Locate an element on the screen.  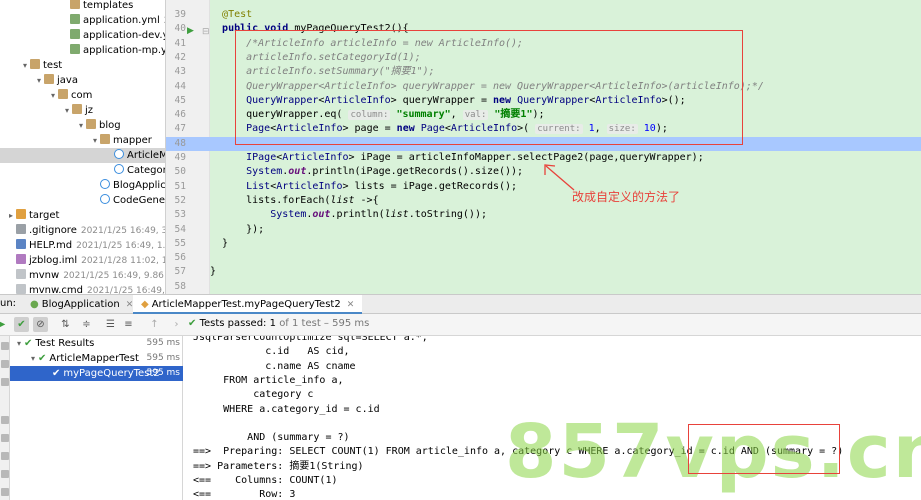
tree-item-label: jzblog.iml is located at coordinates (53, 260).